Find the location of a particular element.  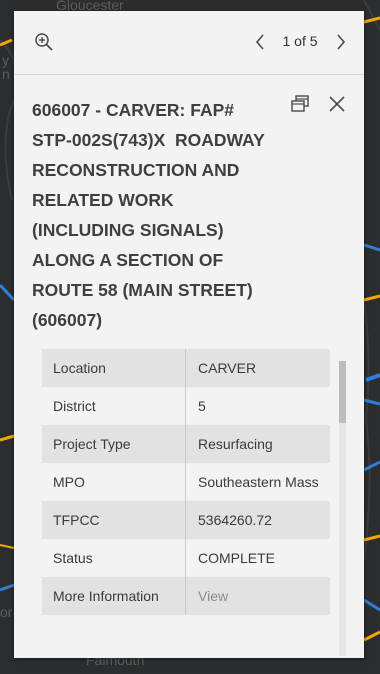

close-icon is located at coordinates (337, 104).